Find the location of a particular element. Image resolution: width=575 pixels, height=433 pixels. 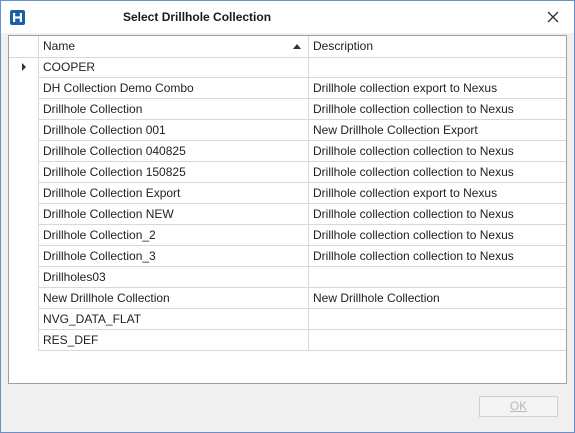

close-button is located at coordinates (553, 17).